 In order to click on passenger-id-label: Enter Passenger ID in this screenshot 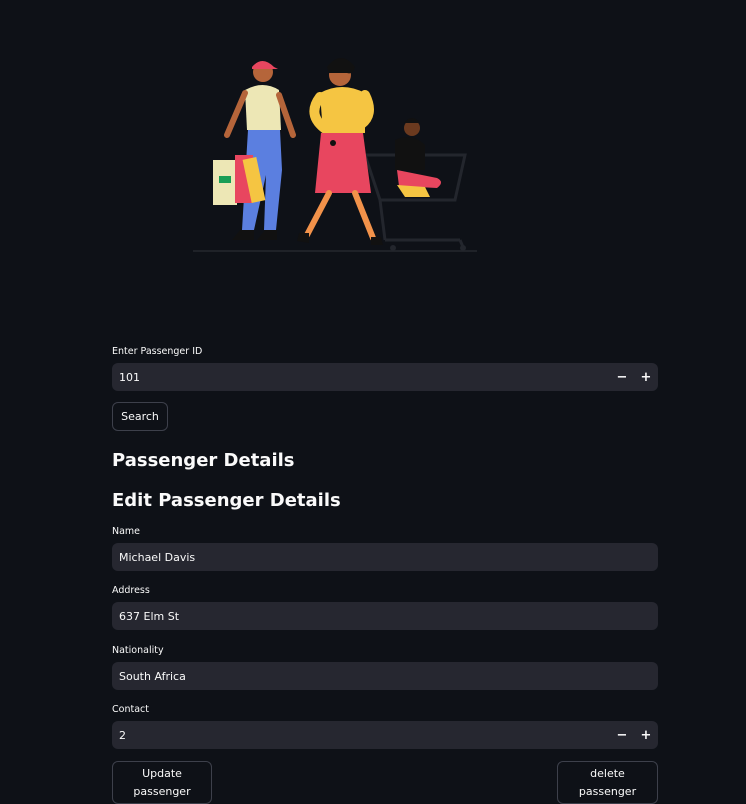, I will do `click(157, 351)`.